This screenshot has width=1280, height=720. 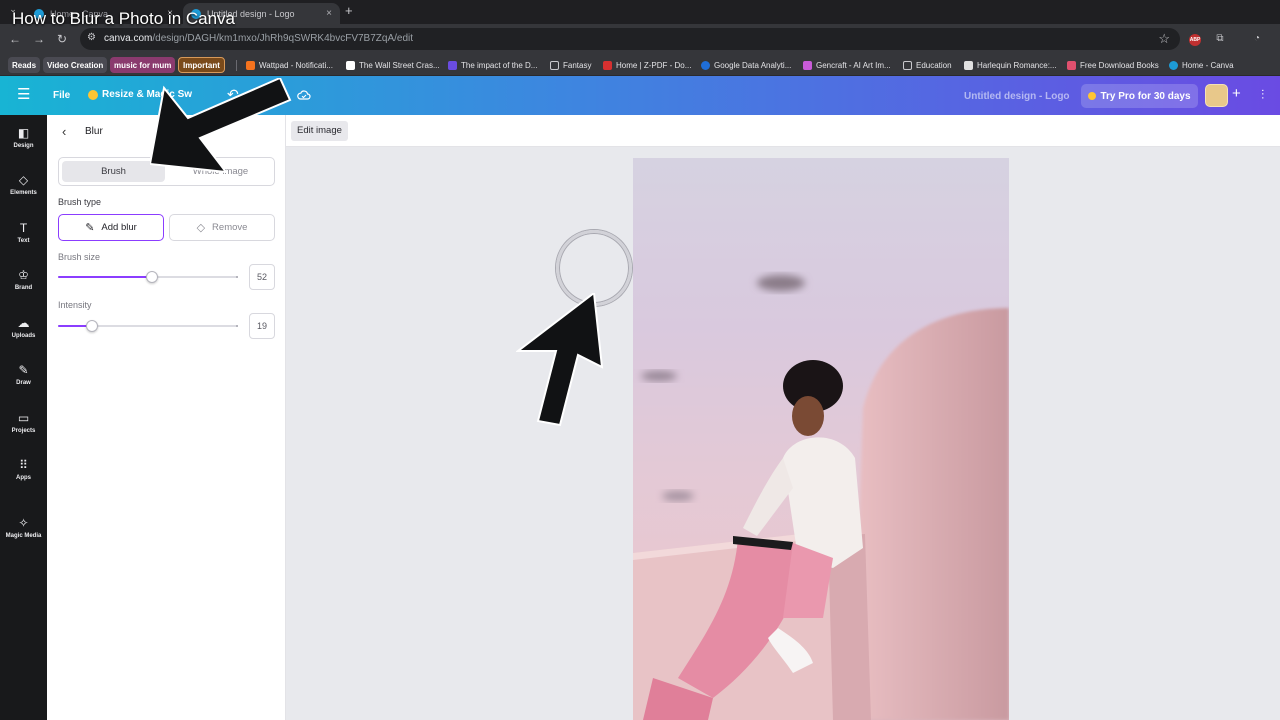 I want to click on text-icon: T, so click(x=23, y=228).